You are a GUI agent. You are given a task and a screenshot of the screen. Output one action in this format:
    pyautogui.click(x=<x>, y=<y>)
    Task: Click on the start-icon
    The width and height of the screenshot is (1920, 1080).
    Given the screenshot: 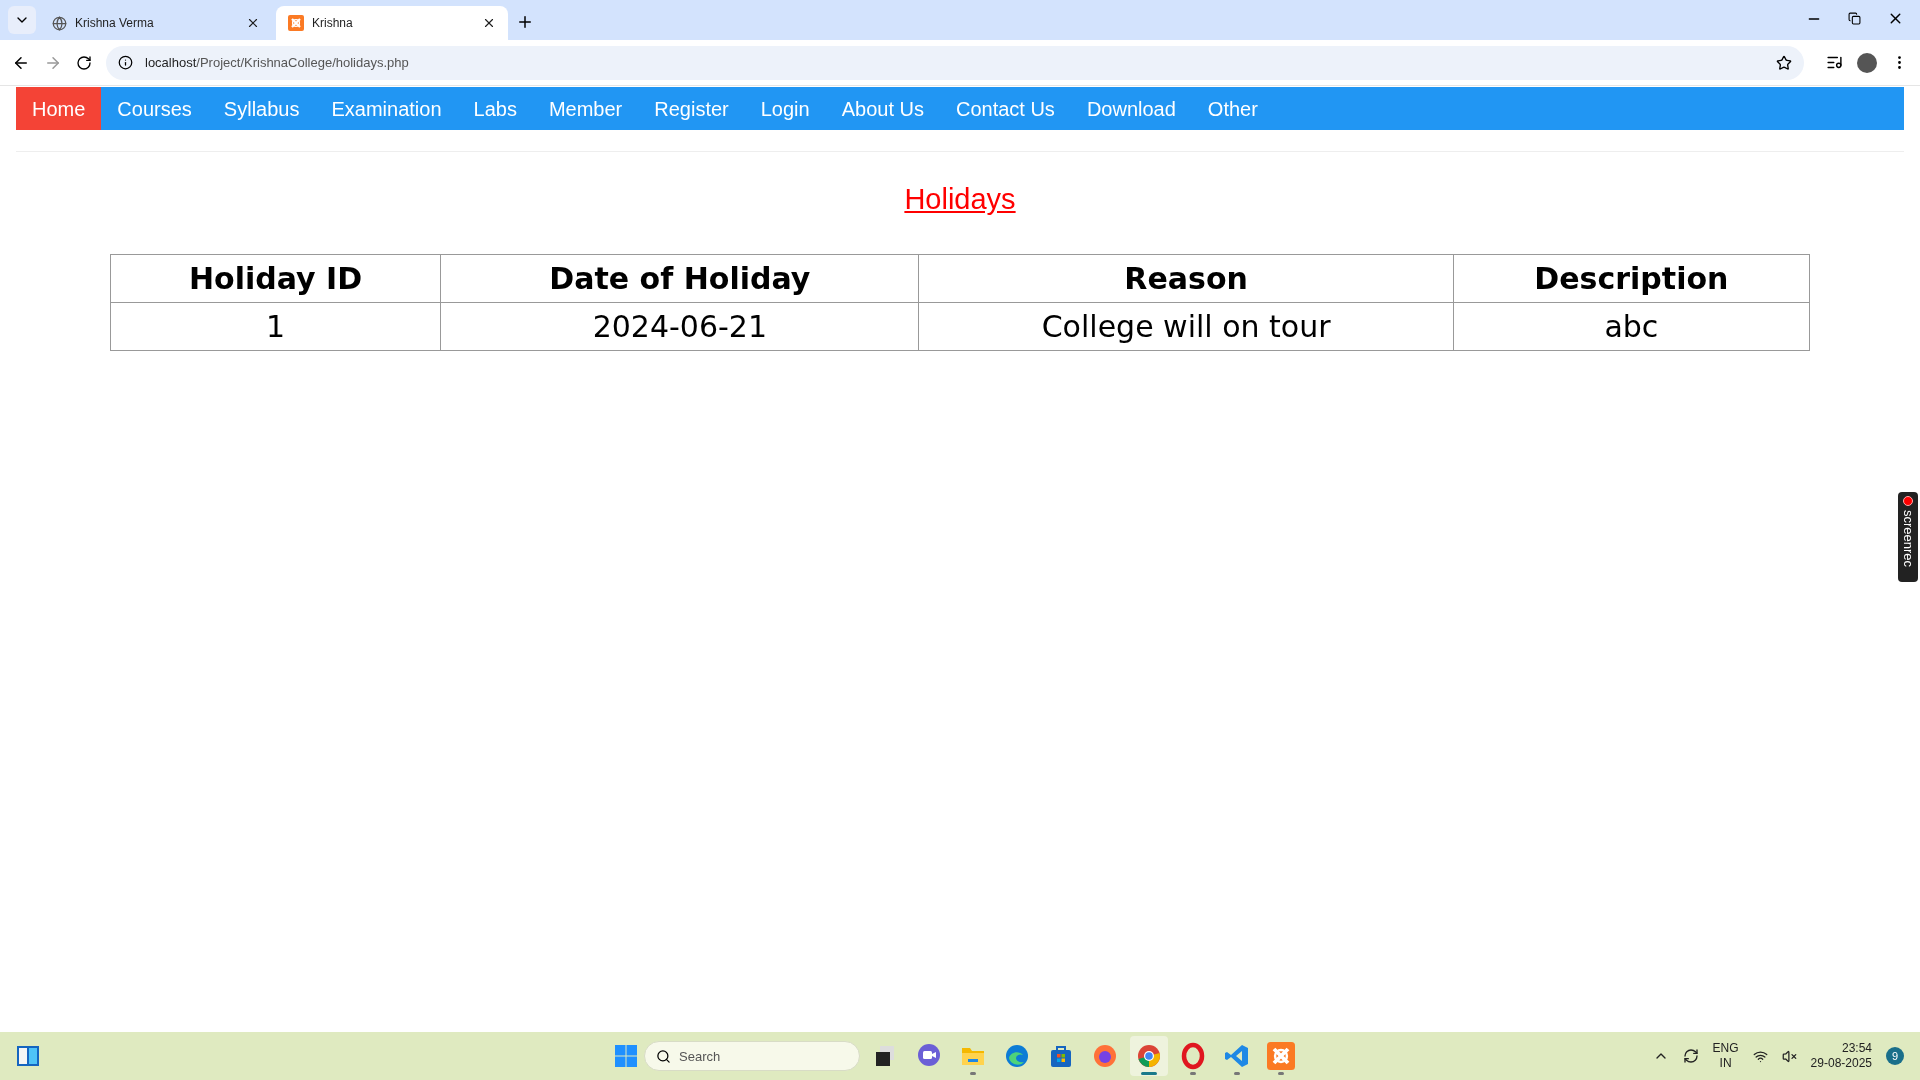 What is the action you would take?
    pyautogui.click(x=626, y=1056)
    